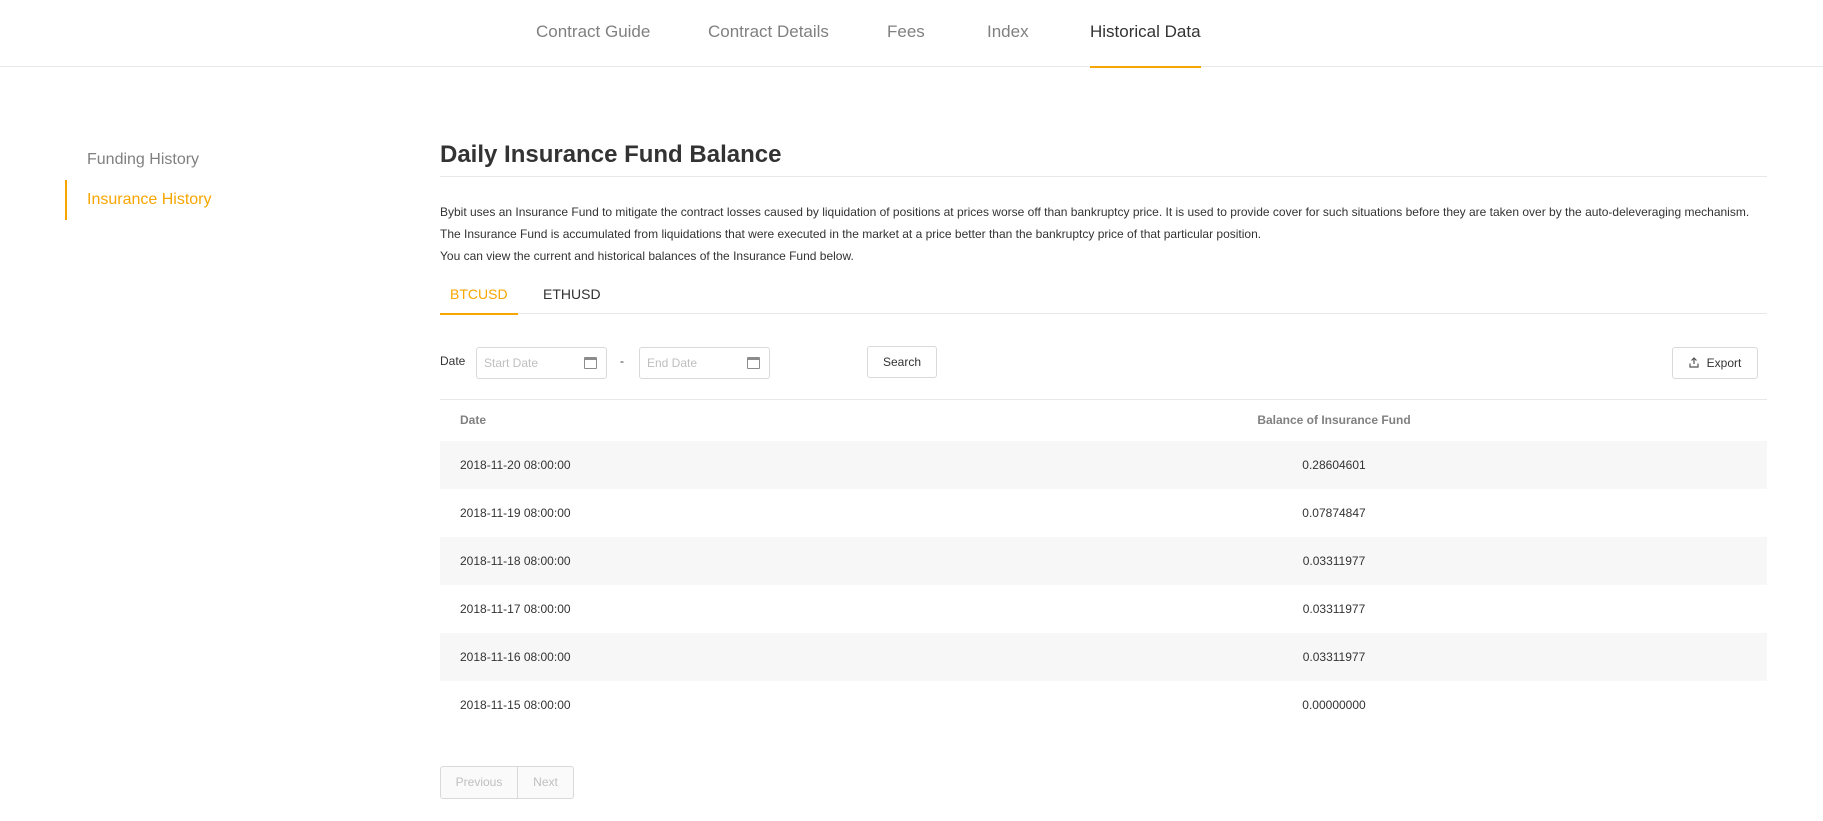 This screenshot has height=821, width=1823. Describe the element at coordinates (1103, 158) in the screenshot. I see `page-title: Daily Insurance Fund Balance` at that location.